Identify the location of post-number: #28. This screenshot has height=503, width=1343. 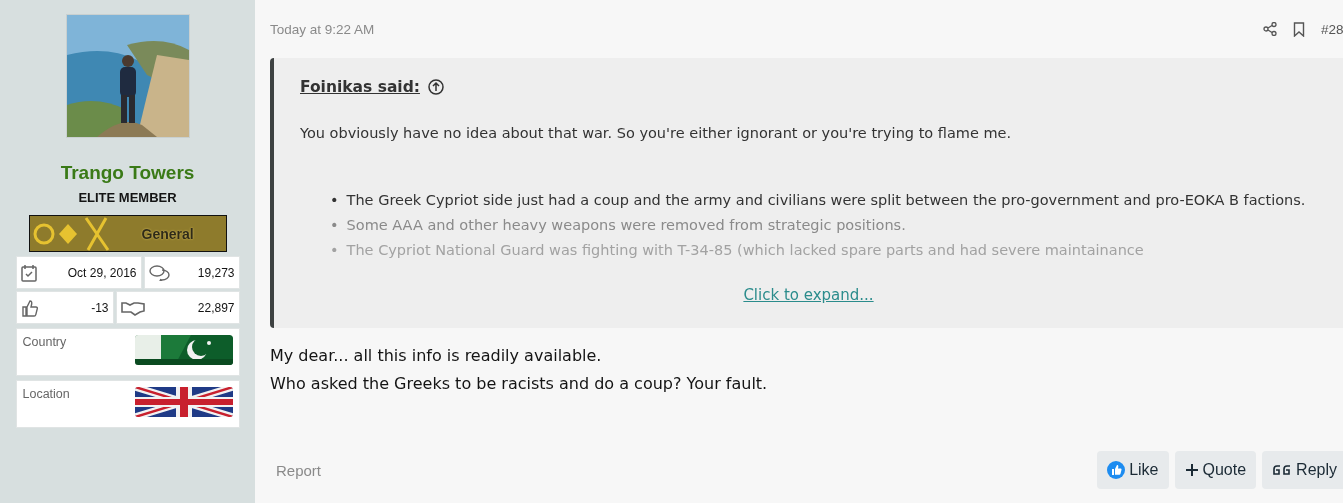
(1332, 29).